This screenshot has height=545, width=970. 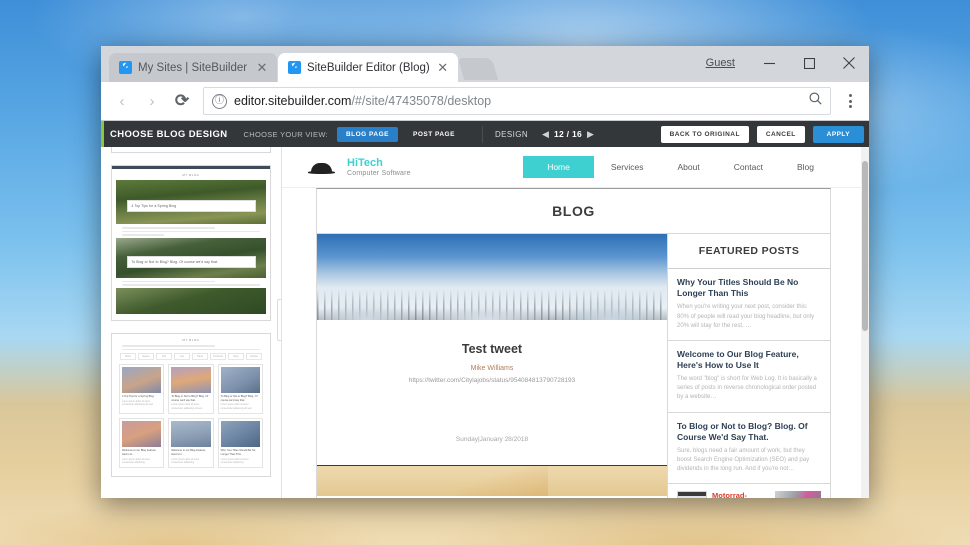 I want to click on url-path: /#/site/47435078/desktop, so click(x=421, y=101).